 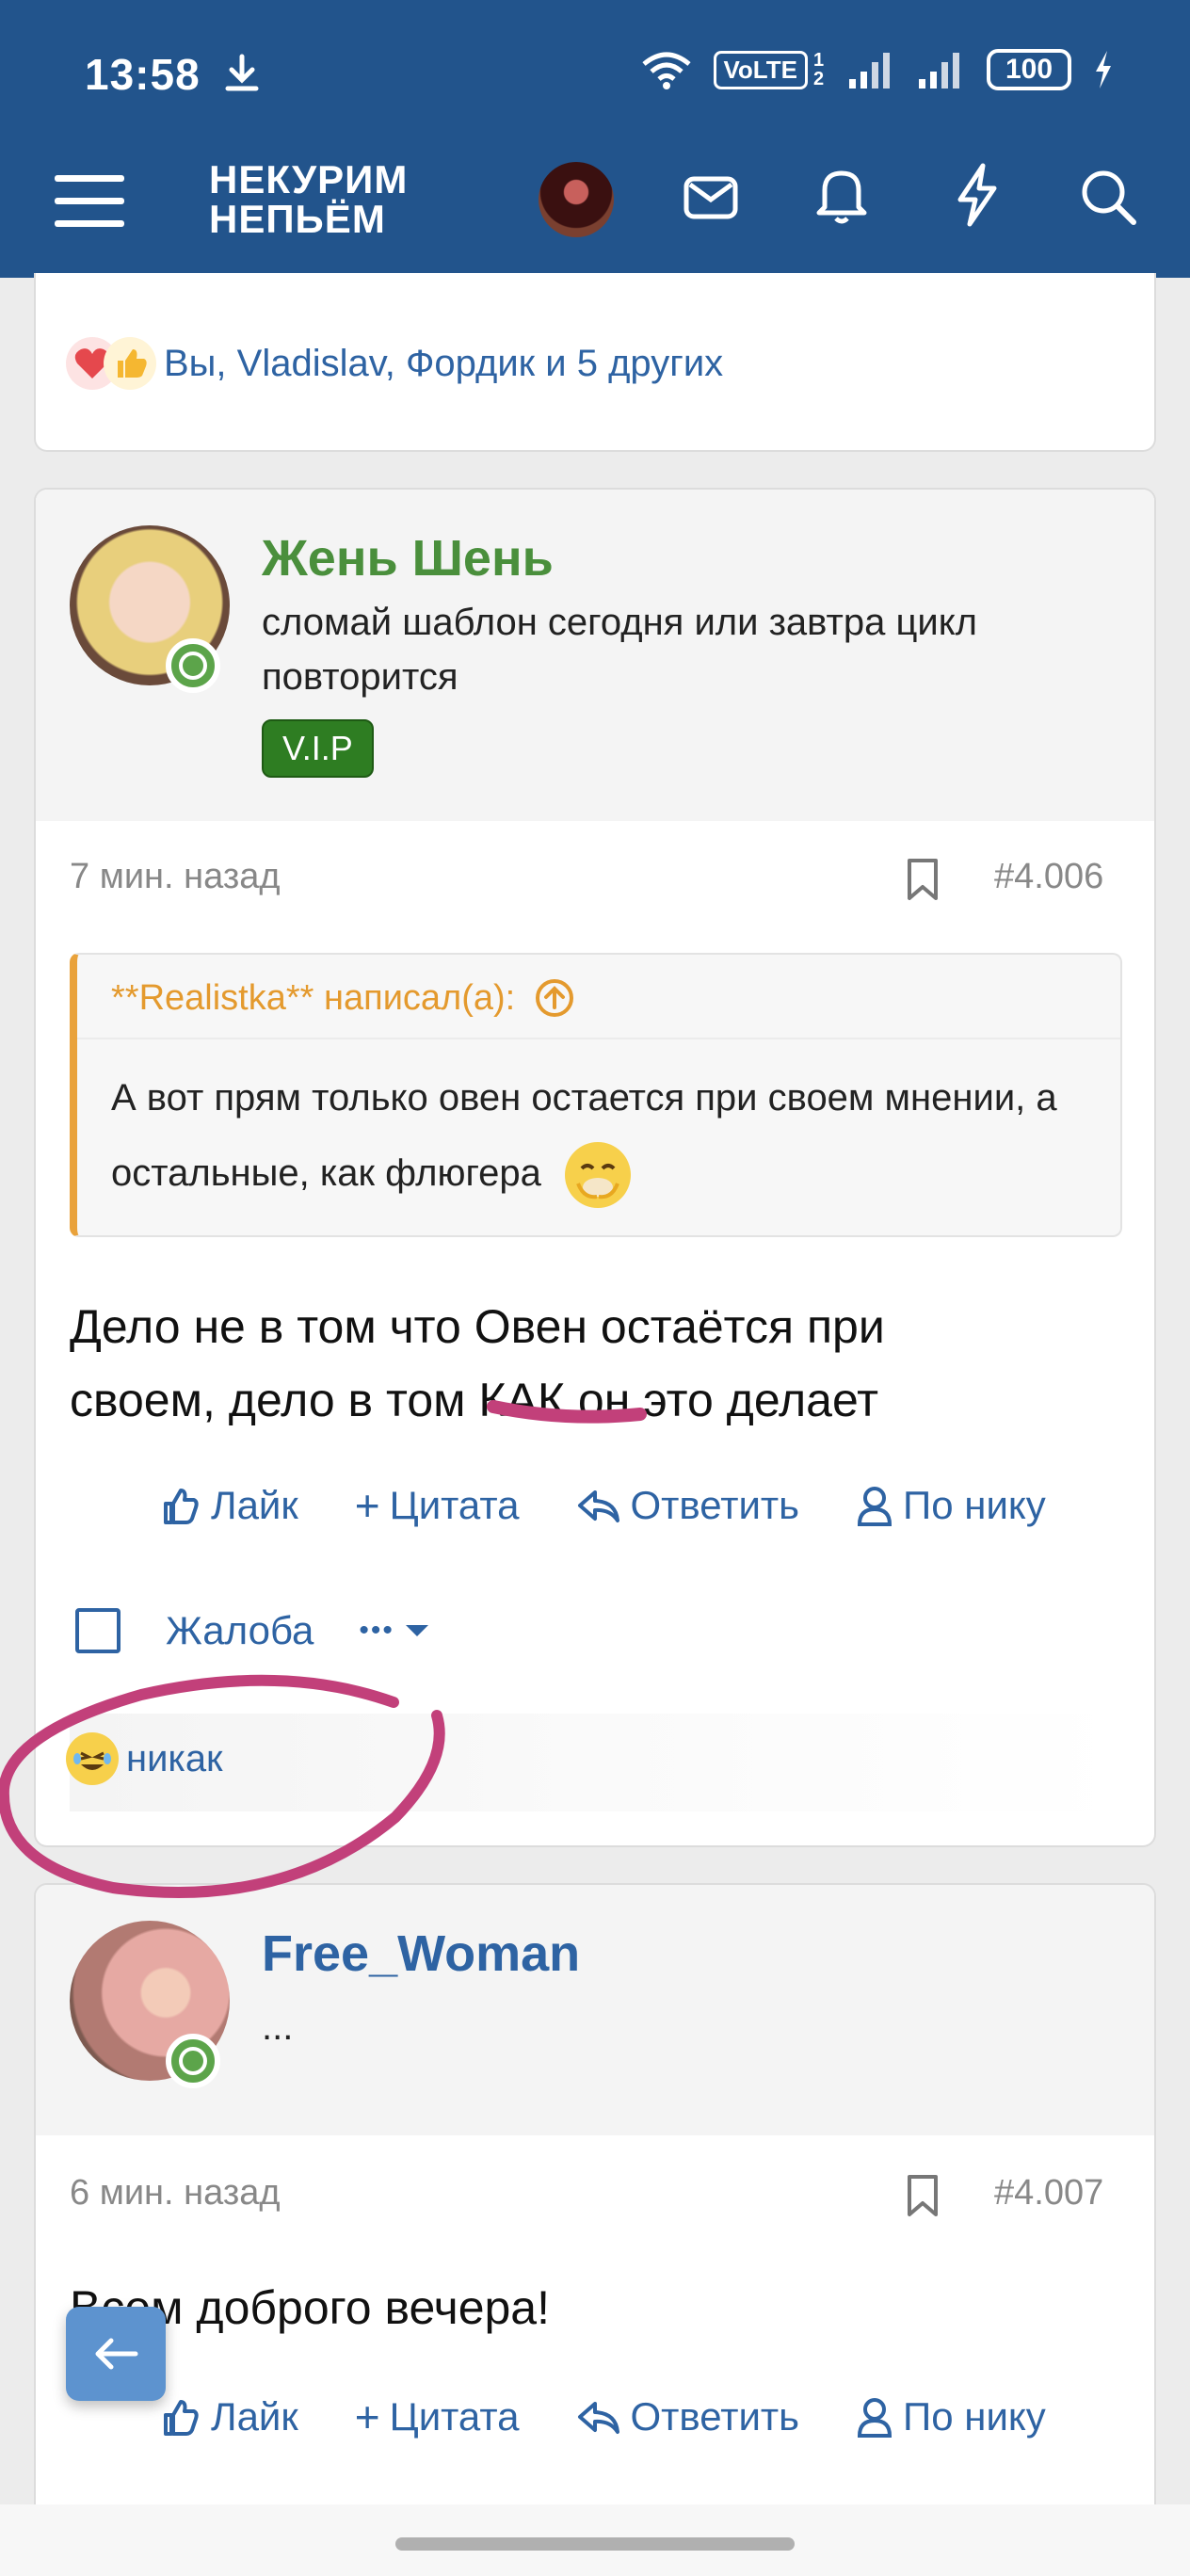 I want to click on logo-line-2: НЕПЬЁМ, so click(x=297, y=219).